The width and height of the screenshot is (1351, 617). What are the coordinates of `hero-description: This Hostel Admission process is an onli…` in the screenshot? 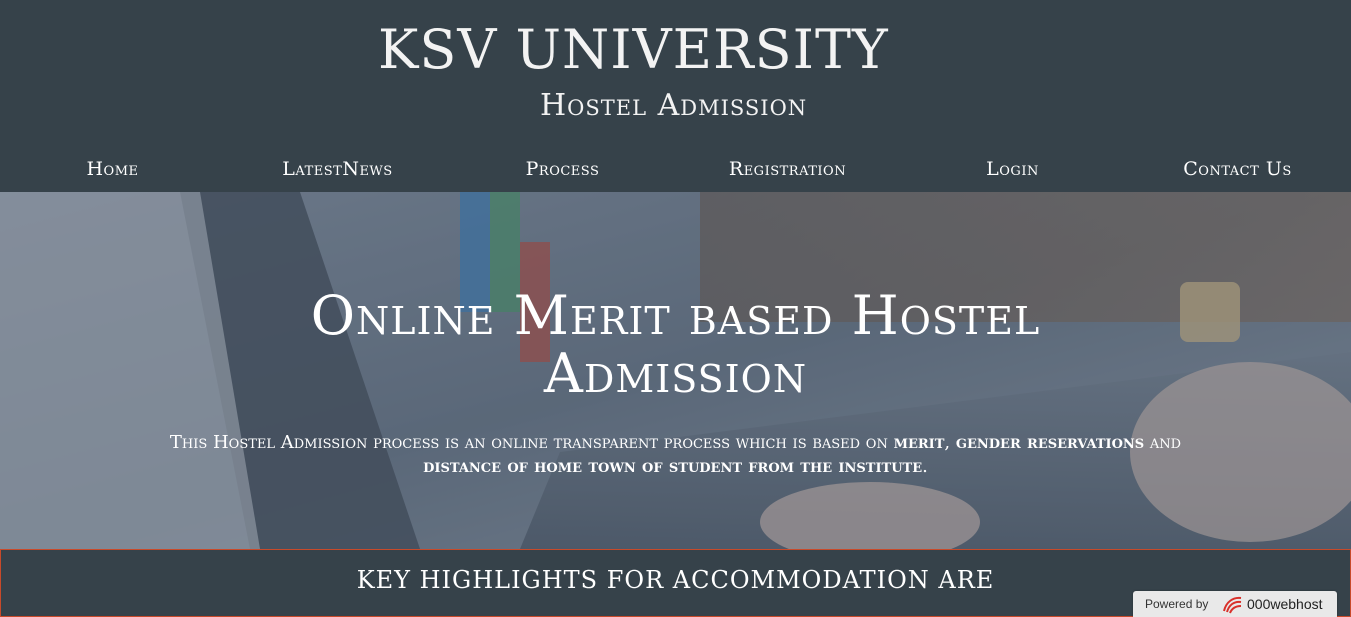 It's located at (675, 455).